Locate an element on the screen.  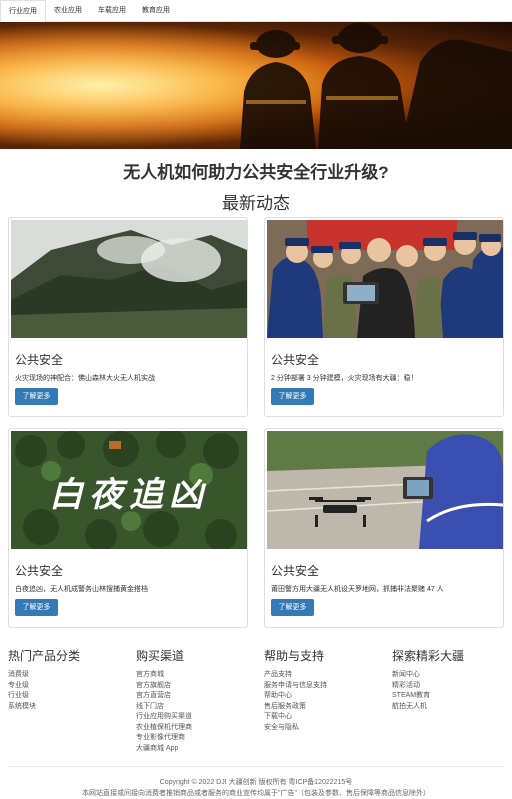
card-summary: 2 分钟部署 3 分钟建模，火灾现场有大疆：稳！ is located at coordinates (344, 378).